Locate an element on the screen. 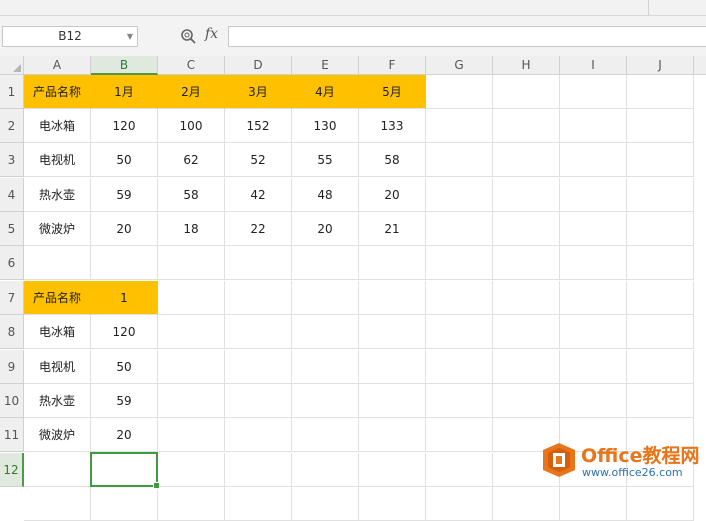 Image resolution: width=706 pixels, height=521 pixels. cell-e1: 4月 is located at coordinates (325, 92).